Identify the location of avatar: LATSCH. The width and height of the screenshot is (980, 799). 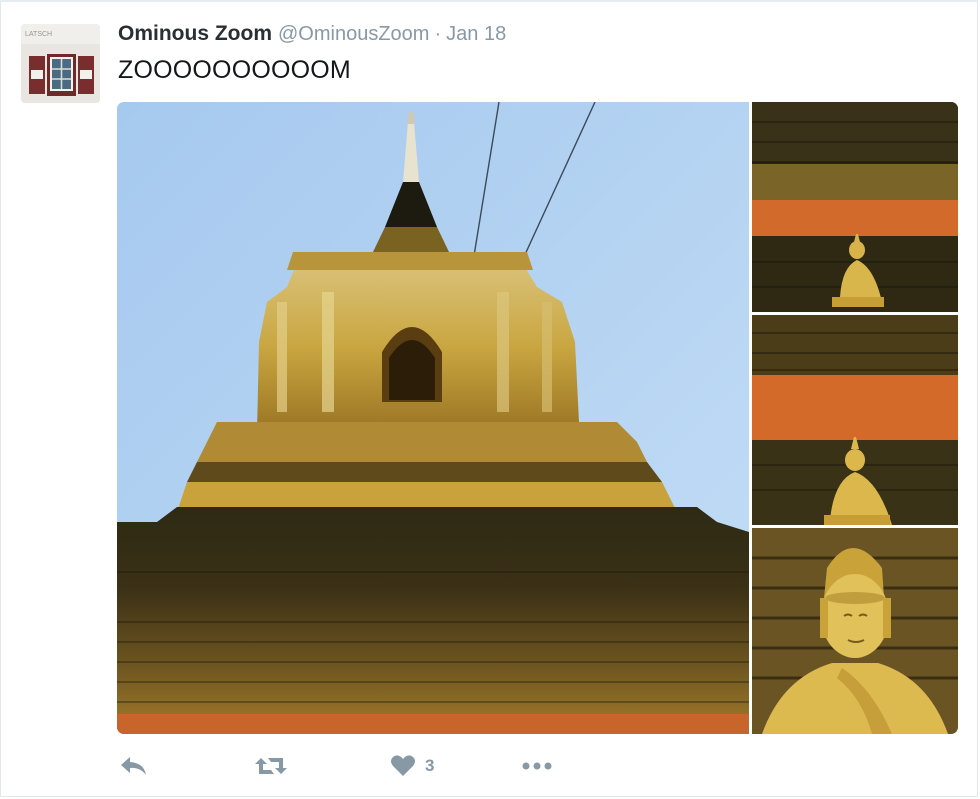
(60, 63).